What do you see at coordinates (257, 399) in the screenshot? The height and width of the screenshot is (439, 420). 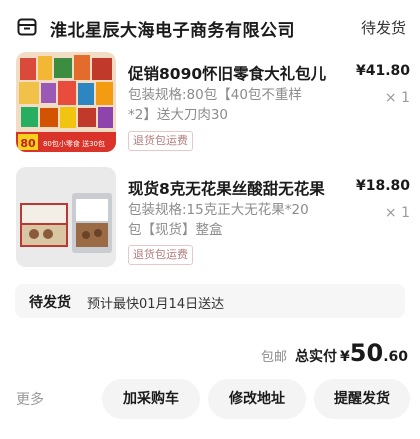 I see `modify-address-button: 修改地址` at bounding box center [257, 399].